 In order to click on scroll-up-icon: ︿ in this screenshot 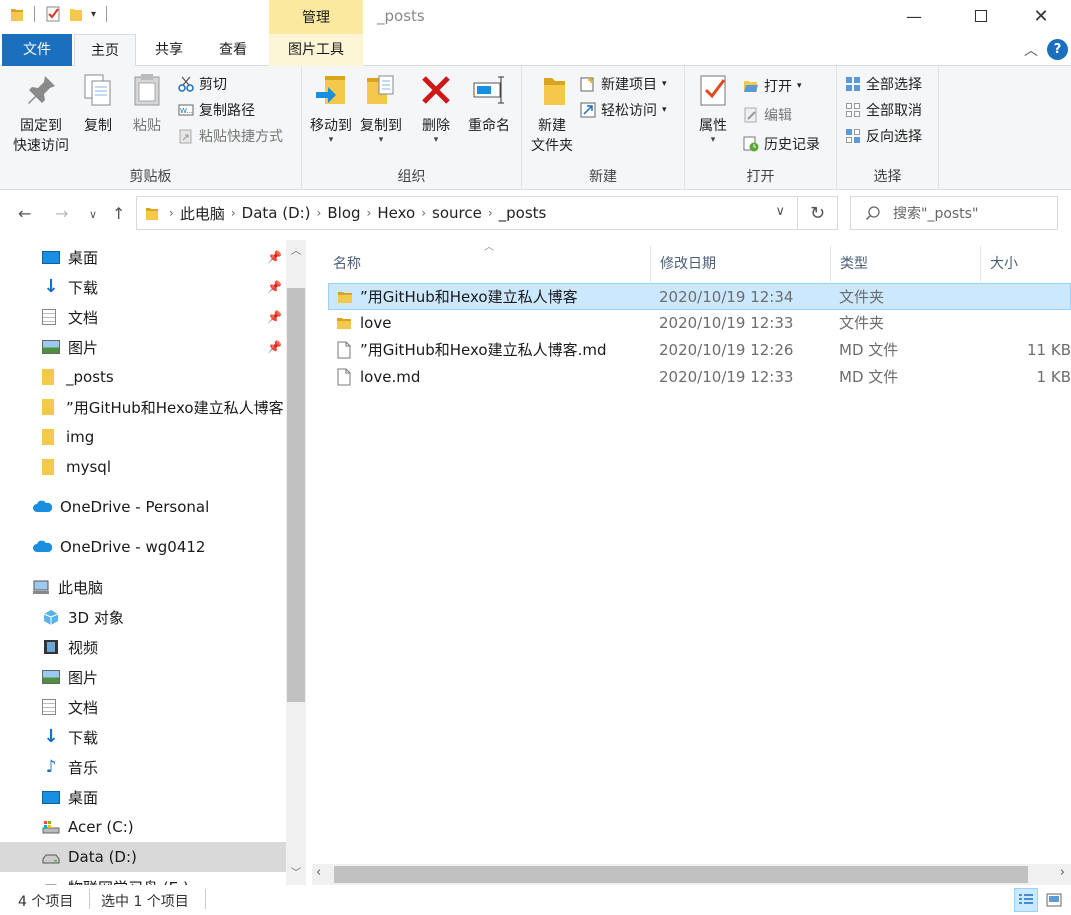, I will do `click(296, 252)`.